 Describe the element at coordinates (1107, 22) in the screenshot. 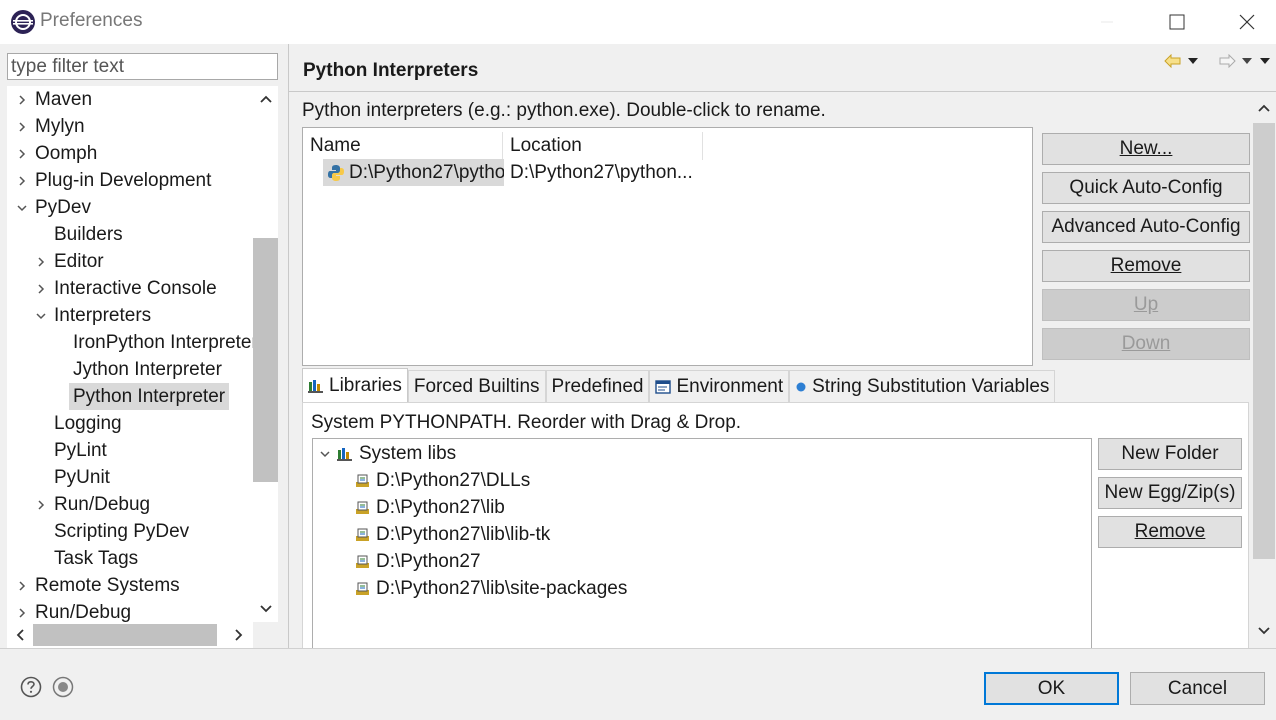

I see `minimize-button` at that location.